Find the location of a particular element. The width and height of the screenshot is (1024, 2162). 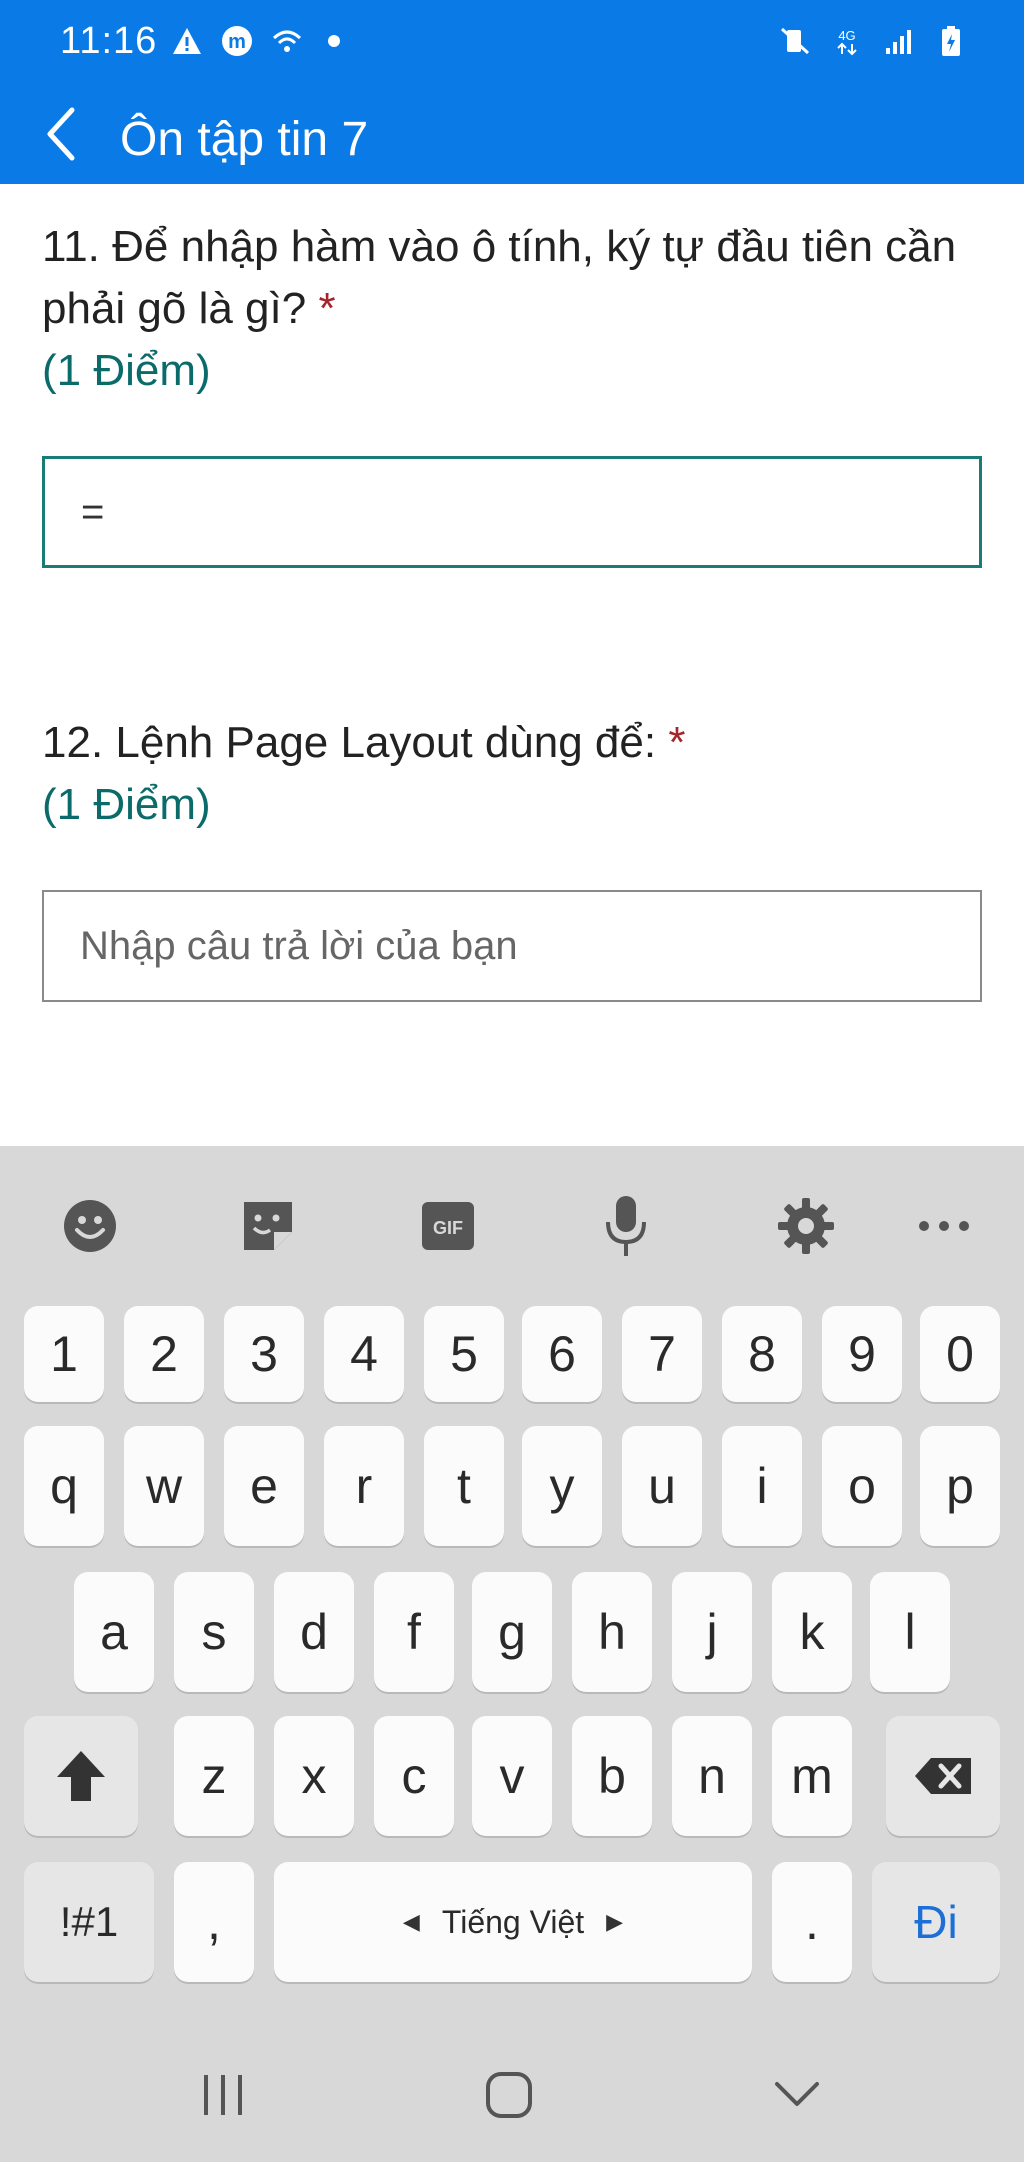

period-key: . is located at coordinates (812, 1922).